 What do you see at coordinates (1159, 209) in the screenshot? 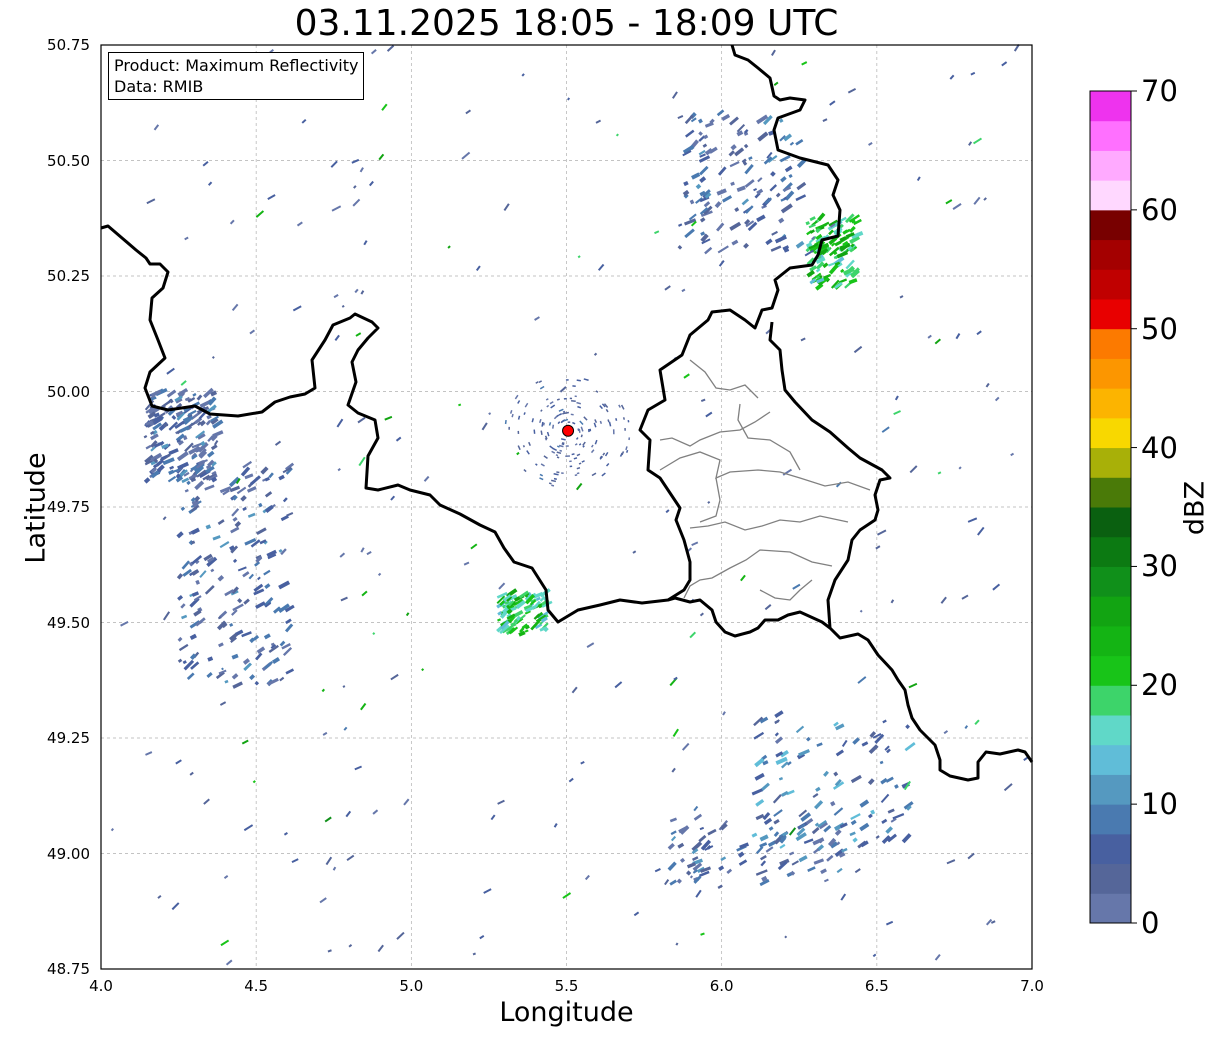
I see `colorbar-tick-label: 60` at bounding box center [1159, 209].